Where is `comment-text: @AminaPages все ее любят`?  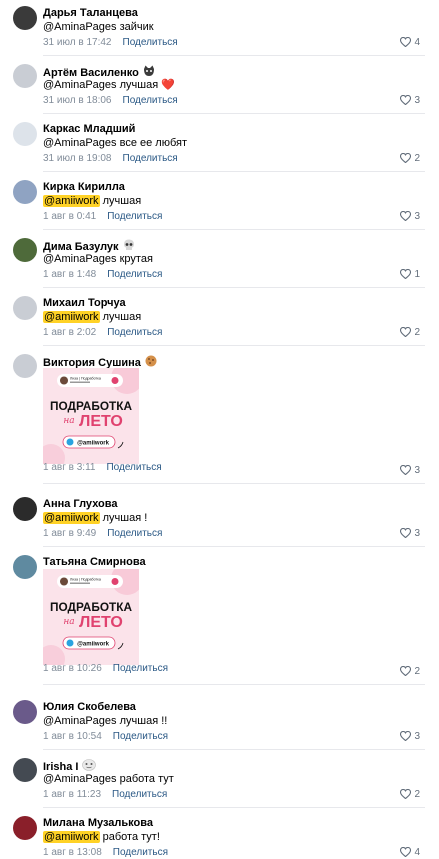
comment-text: @AminaPages все ее любят is located at coordinates (115, 143).